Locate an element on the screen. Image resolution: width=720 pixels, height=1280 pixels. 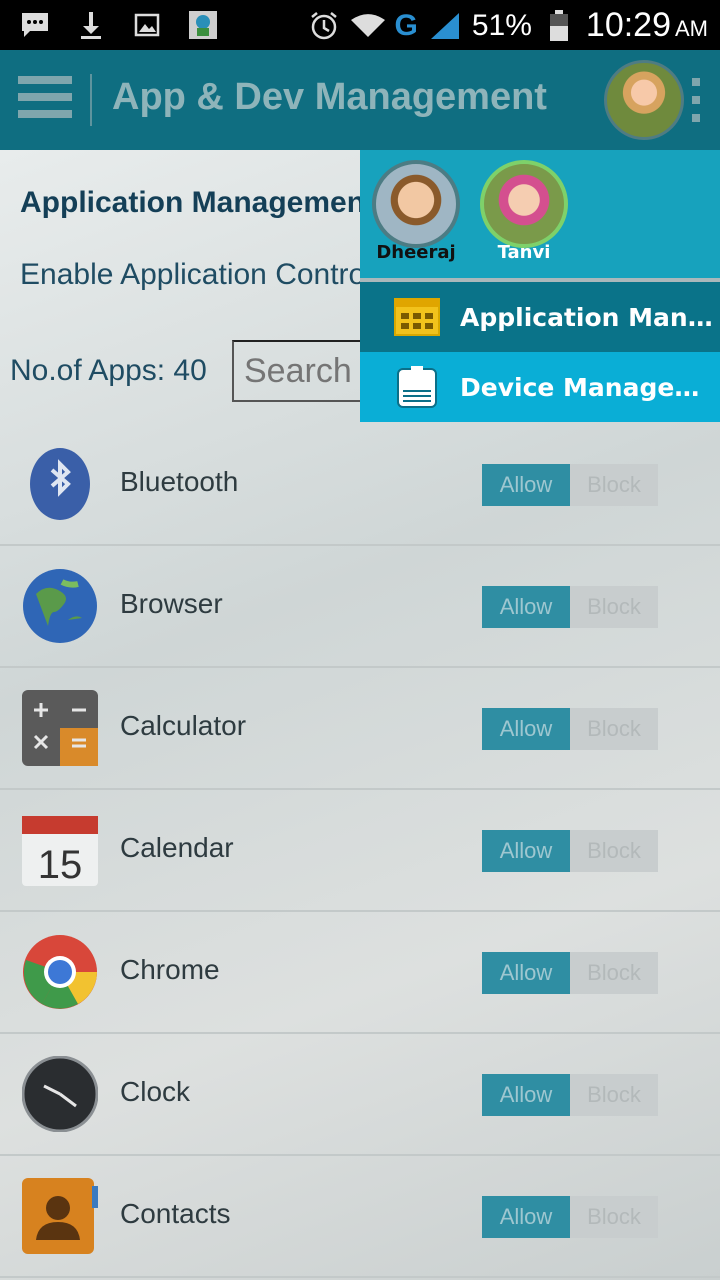
app-name: Bluetooth is located at coordinates (179, 481).